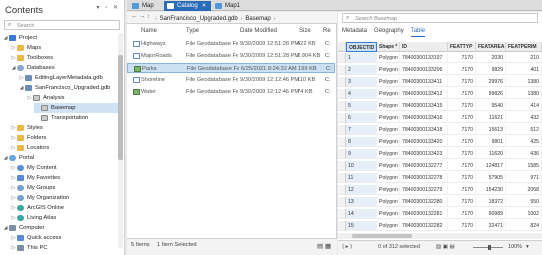  I want to click on table-cell: 29976, so click(491, 82).